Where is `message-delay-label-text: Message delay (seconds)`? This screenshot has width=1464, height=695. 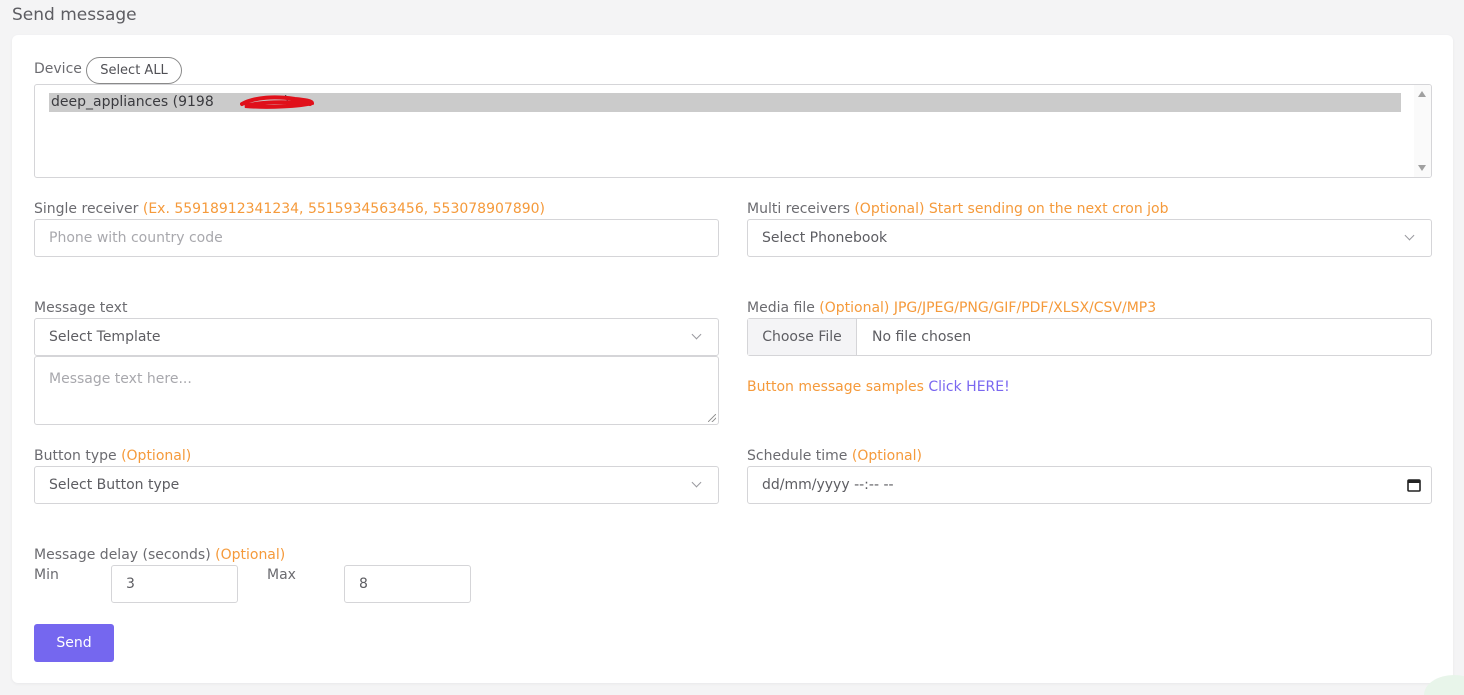
message-delay-label-text: Message delay (seconds) is located at coordinates (122, 555).